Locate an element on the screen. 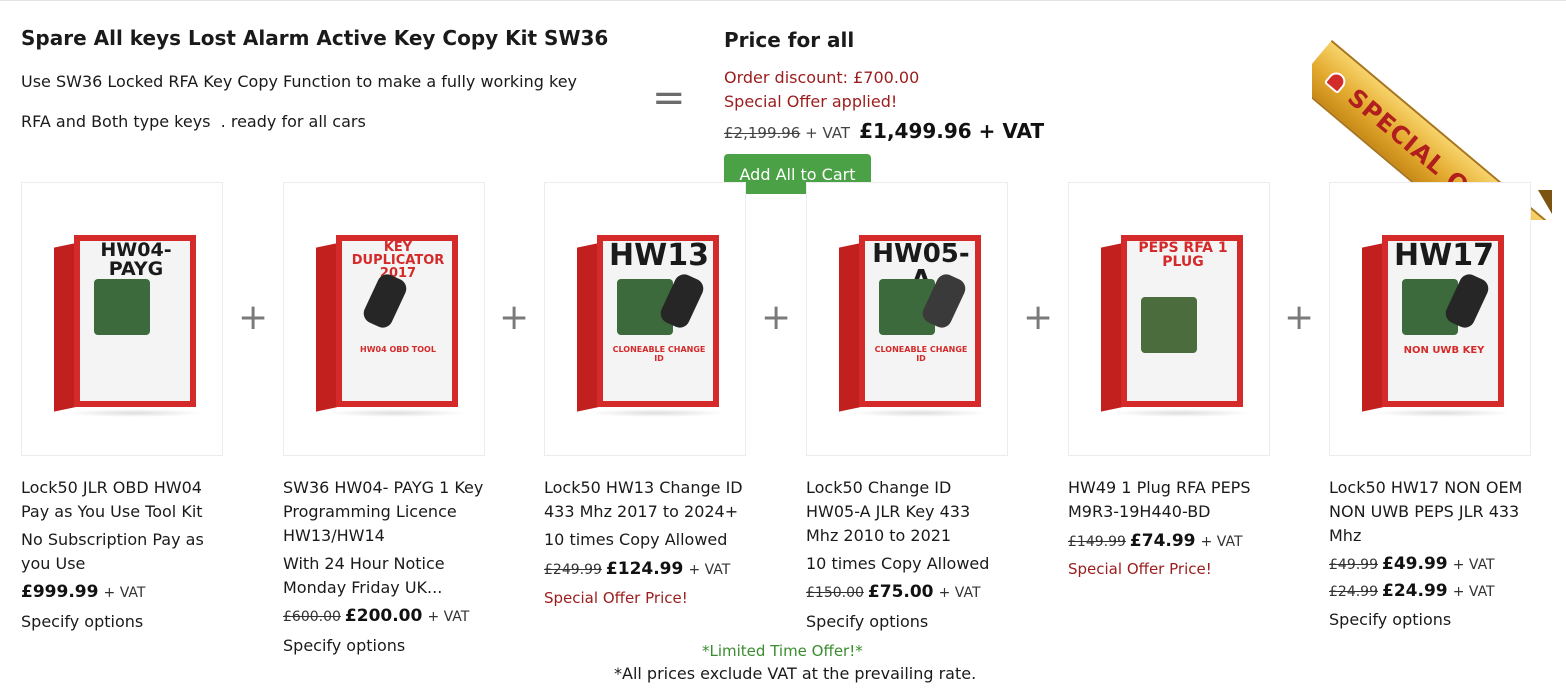 The image size is (1566, 688). product-image-hw17: HW17 NON UWB KEY is located at coordinates (1430, 319).